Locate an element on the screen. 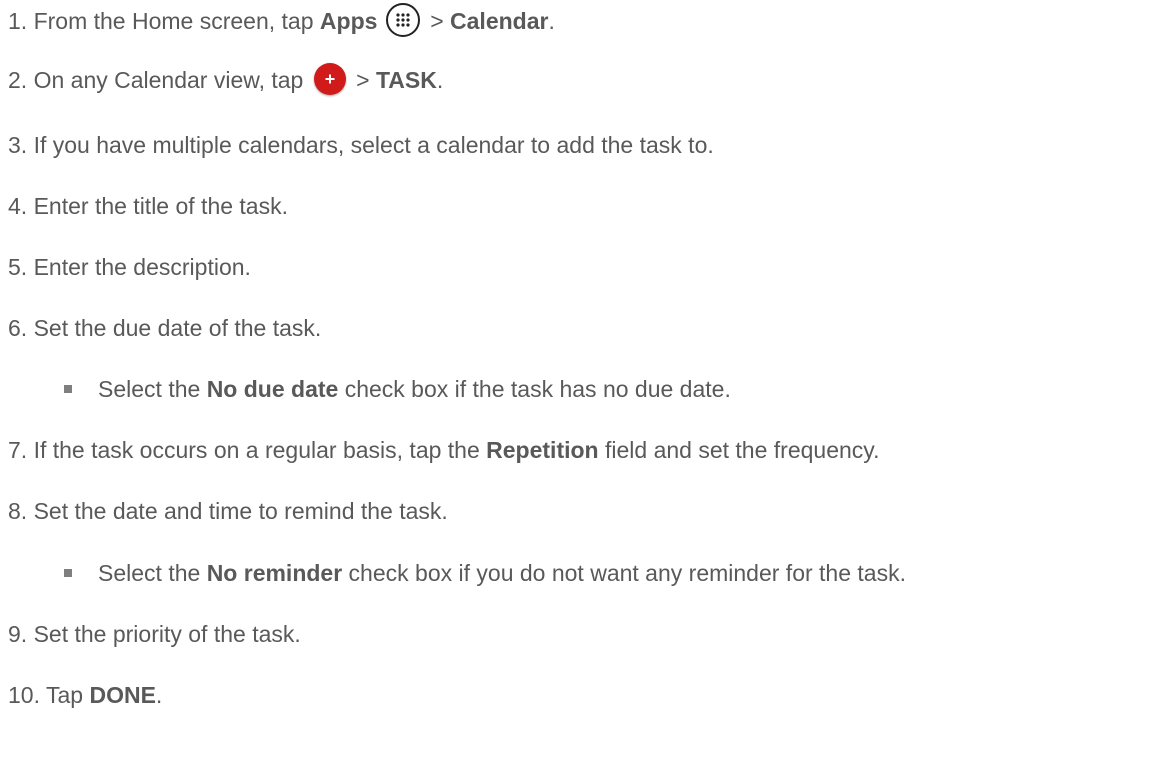 The height and width of the screenshot is (779, 1149). bullet-text: check box if the task has no due date. is located at coordinates (534, 389).